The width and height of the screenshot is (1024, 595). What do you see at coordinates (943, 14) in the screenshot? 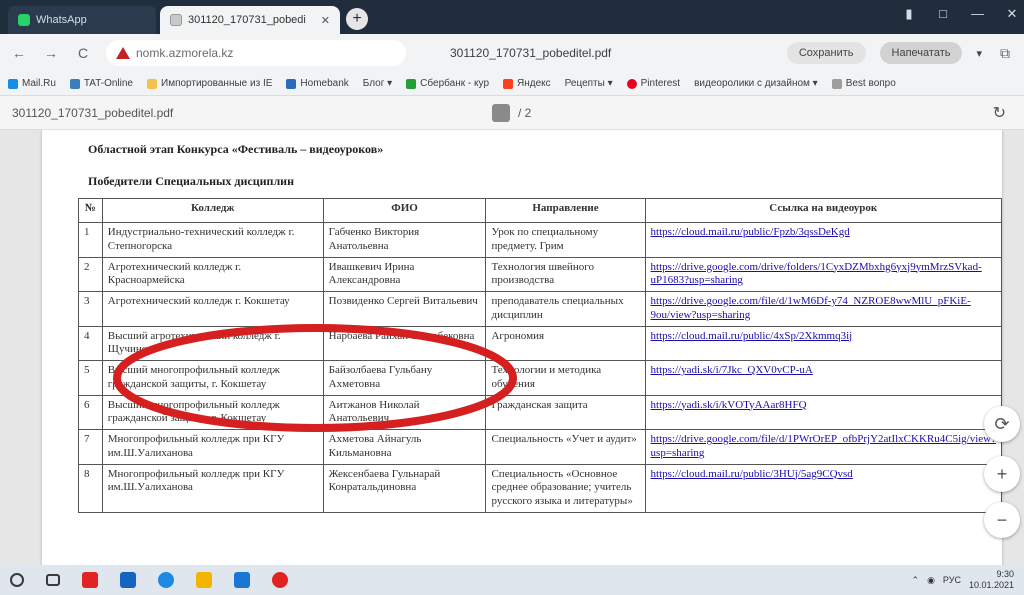
I see `restore-icon: □` at bounding box center [943, 14].